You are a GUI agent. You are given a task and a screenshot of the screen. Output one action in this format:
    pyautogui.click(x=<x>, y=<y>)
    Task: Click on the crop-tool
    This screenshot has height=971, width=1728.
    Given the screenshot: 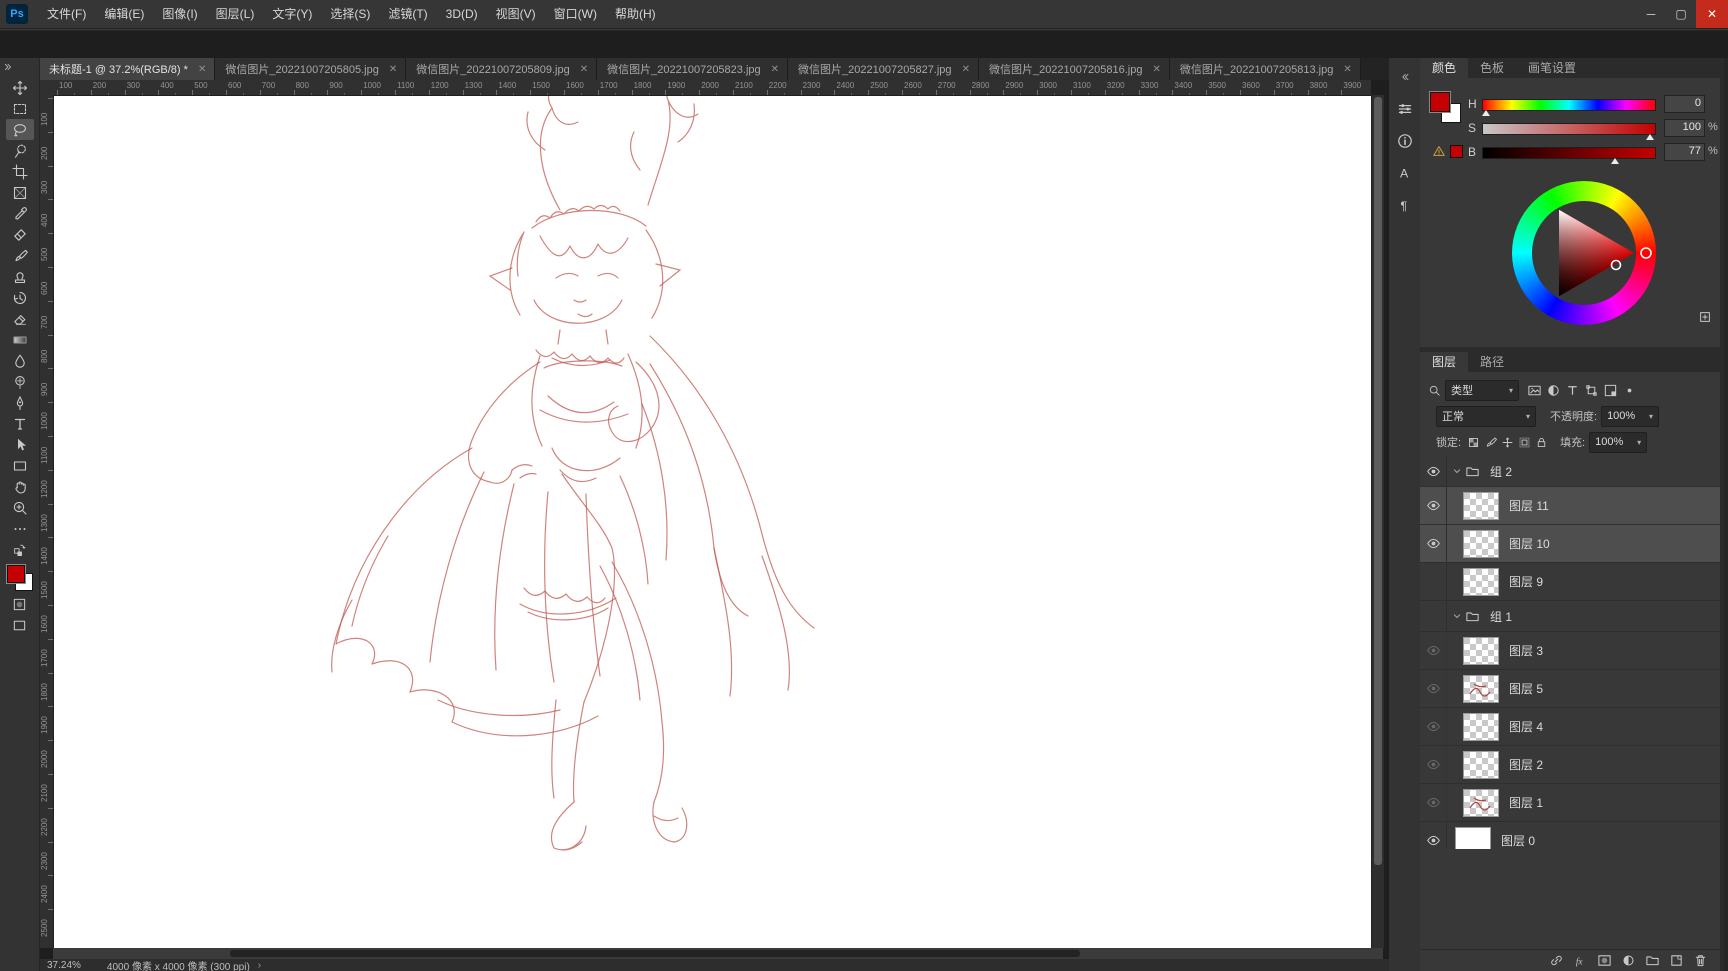 What is the action you would take?
    pyautogui.click(x=20, y=171)
    